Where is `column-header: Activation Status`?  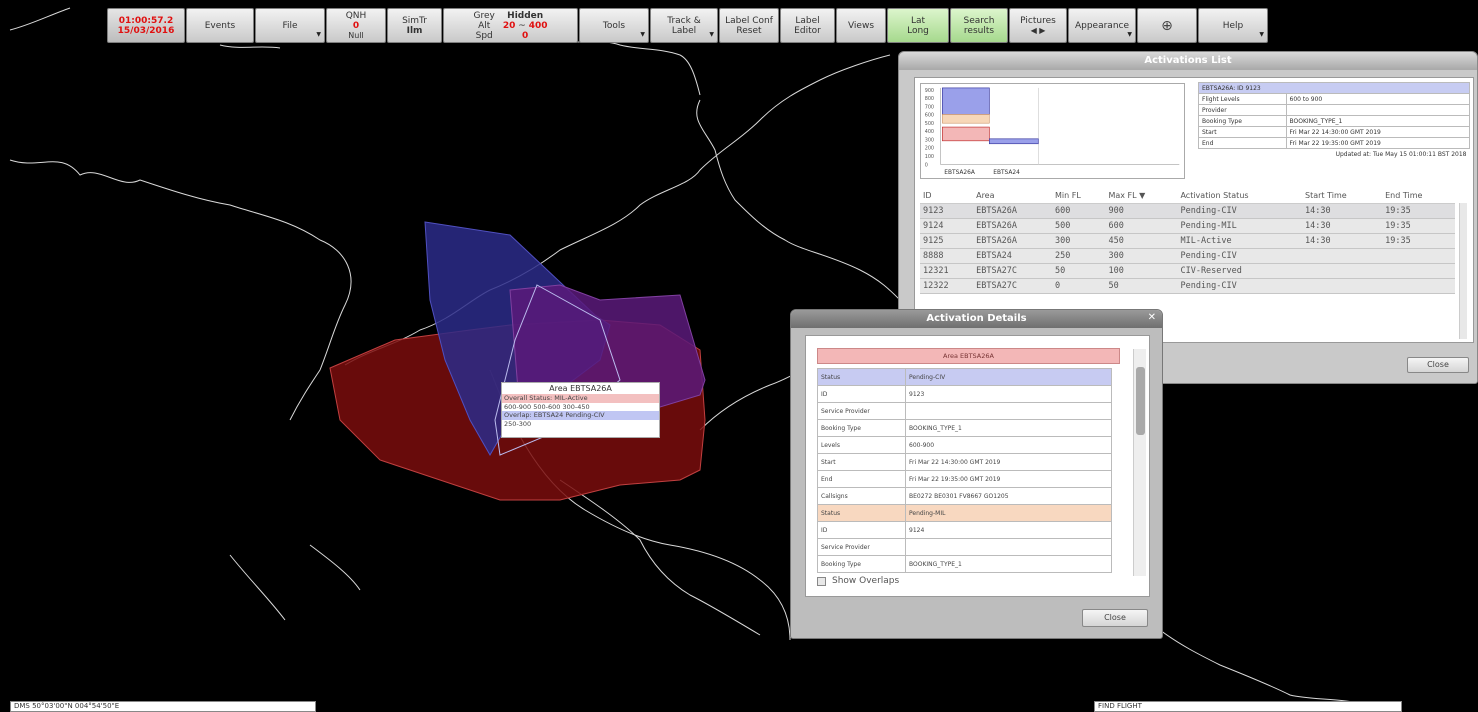
column-header: Activation Status is located at coordinates (1239, 196).